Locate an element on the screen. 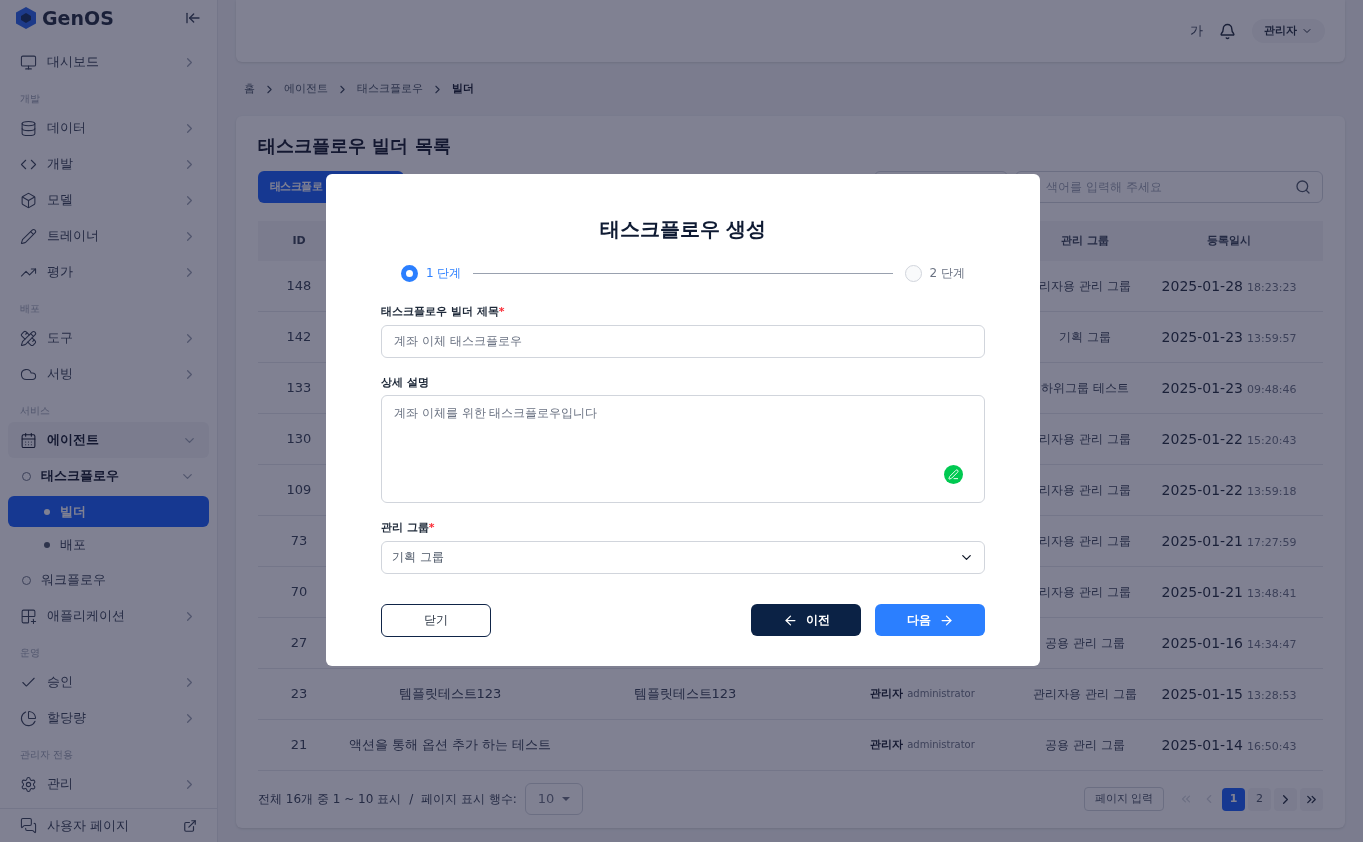 This screenshot has width=1363, height=842. nav-item: 트레이너 is located at coordinates (108, 236).